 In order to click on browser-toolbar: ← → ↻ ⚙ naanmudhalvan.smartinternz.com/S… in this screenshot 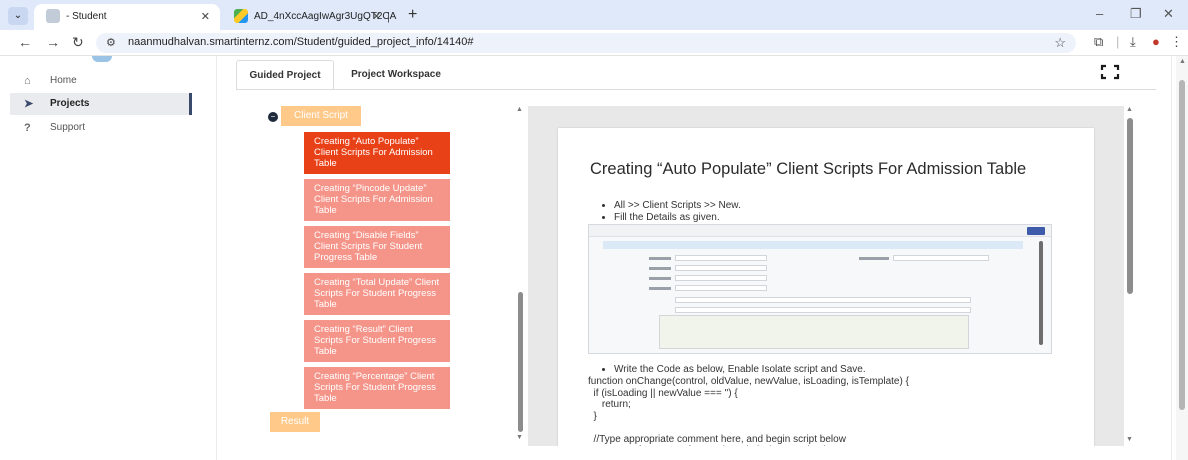, I will do `click(594, 43)`.